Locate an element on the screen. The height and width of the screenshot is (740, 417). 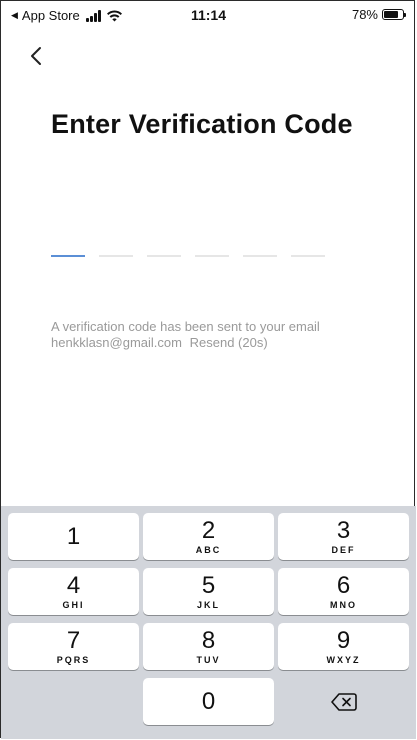
key-1: 1 is located at coordinates (73, 536).